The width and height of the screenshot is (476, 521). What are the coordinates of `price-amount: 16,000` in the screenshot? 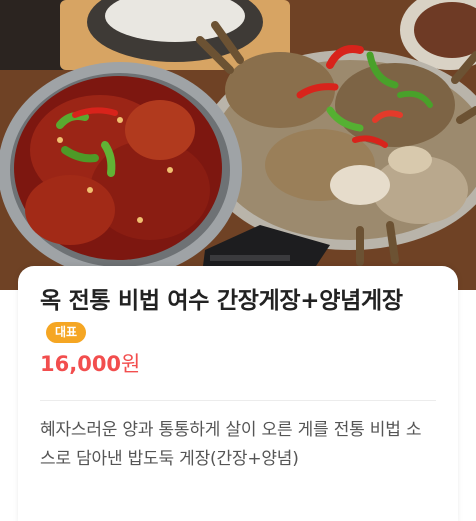 It's located at (81, 364).